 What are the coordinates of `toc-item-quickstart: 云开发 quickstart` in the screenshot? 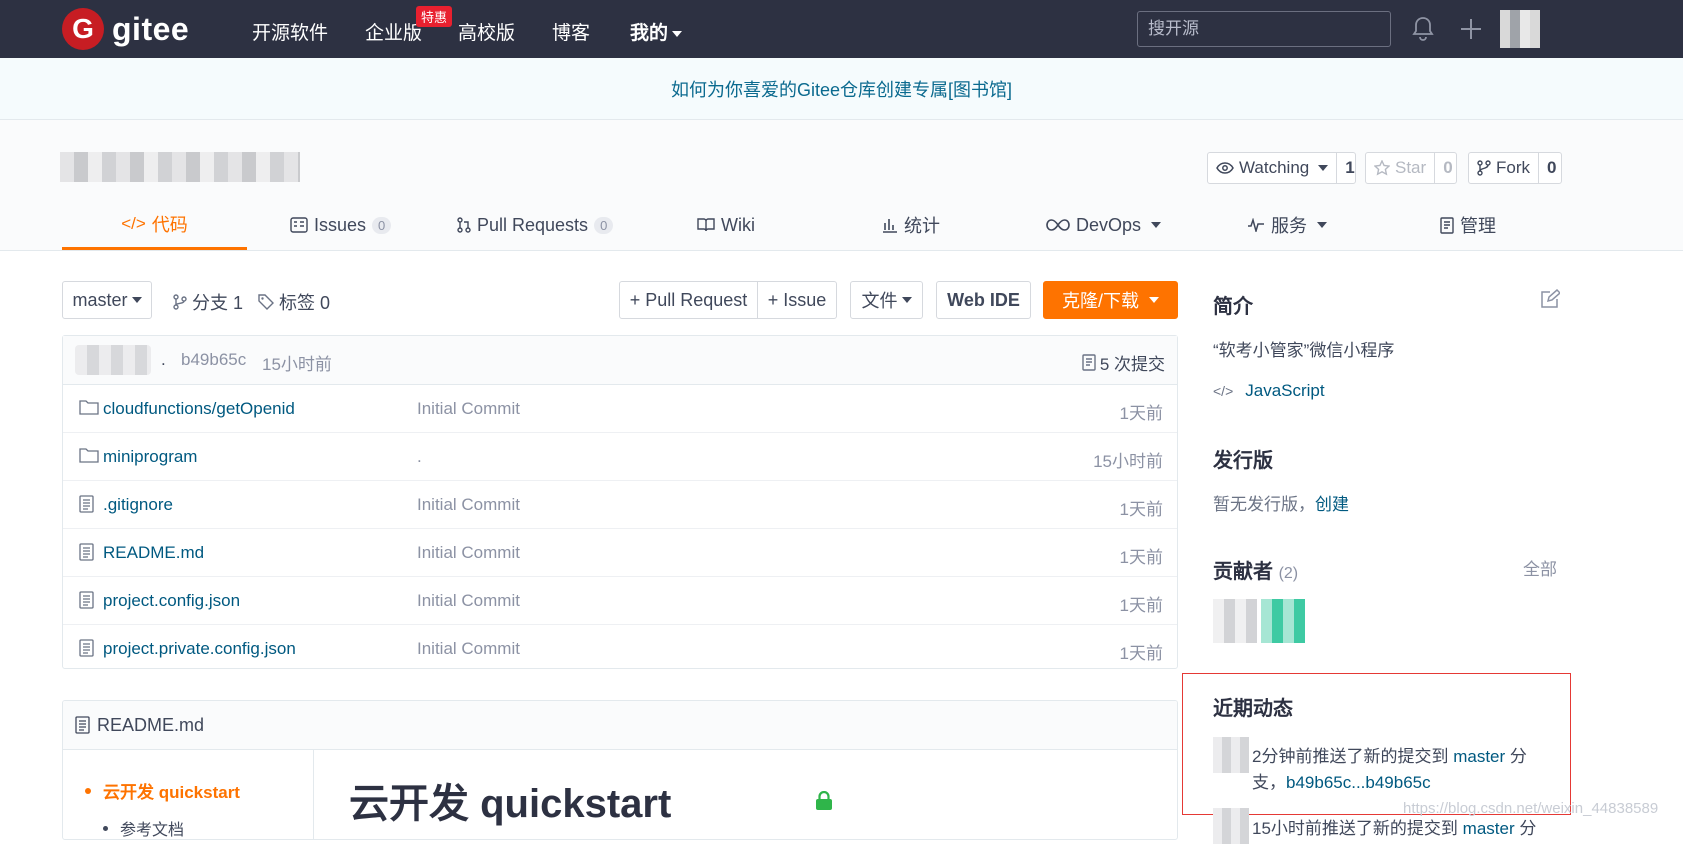 It's located at (162, 790).